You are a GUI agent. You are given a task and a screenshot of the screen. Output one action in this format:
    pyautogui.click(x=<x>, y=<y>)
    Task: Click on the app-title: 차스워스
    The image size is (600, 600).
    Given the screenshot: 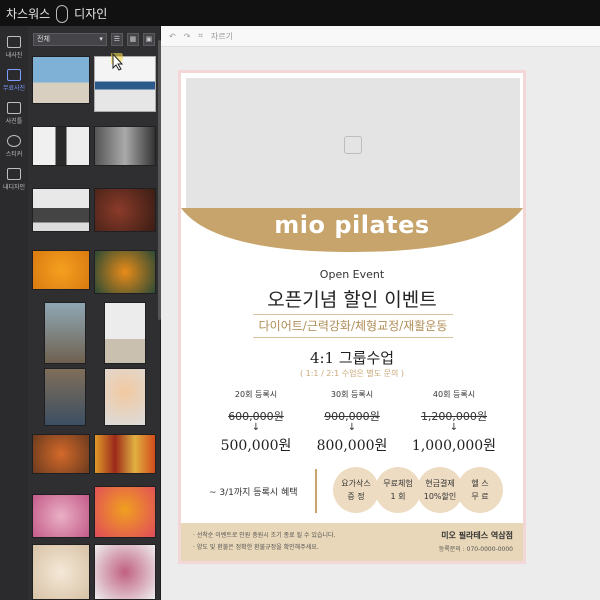 What is the action you would take?
    pyautogui.click(x=28, y=13)
    